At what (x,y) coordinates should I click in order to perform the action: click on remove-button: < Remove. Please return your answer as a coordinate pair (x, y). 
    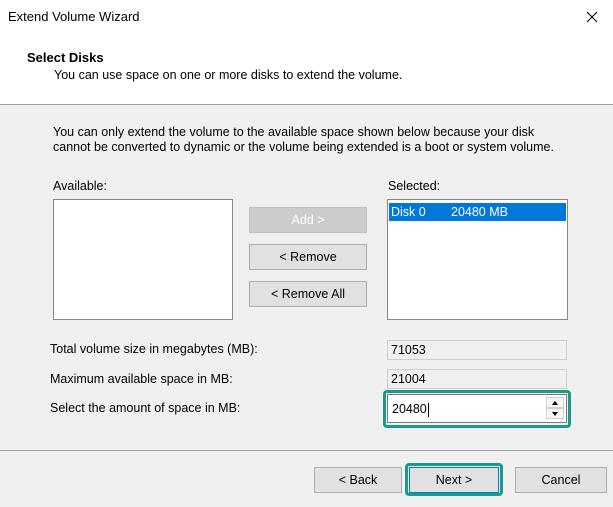
    Looking at the image, I should click on (308, 257).